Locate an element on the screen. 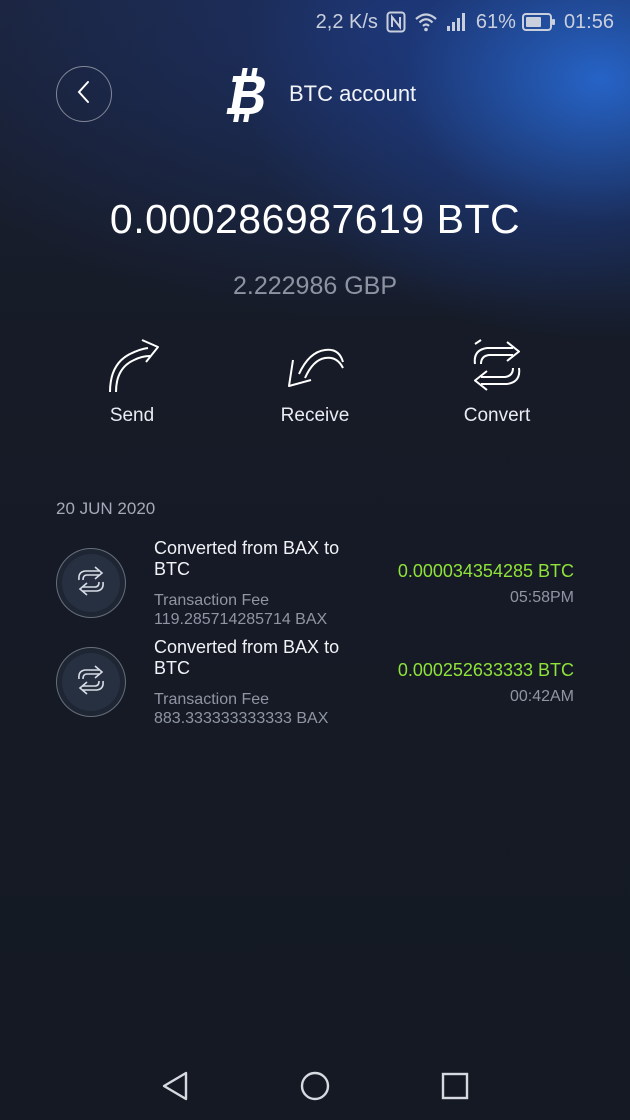 The width and height of the screenshot is (630, 1120). receive-arrow-icon is located at coordinates (315, 366).